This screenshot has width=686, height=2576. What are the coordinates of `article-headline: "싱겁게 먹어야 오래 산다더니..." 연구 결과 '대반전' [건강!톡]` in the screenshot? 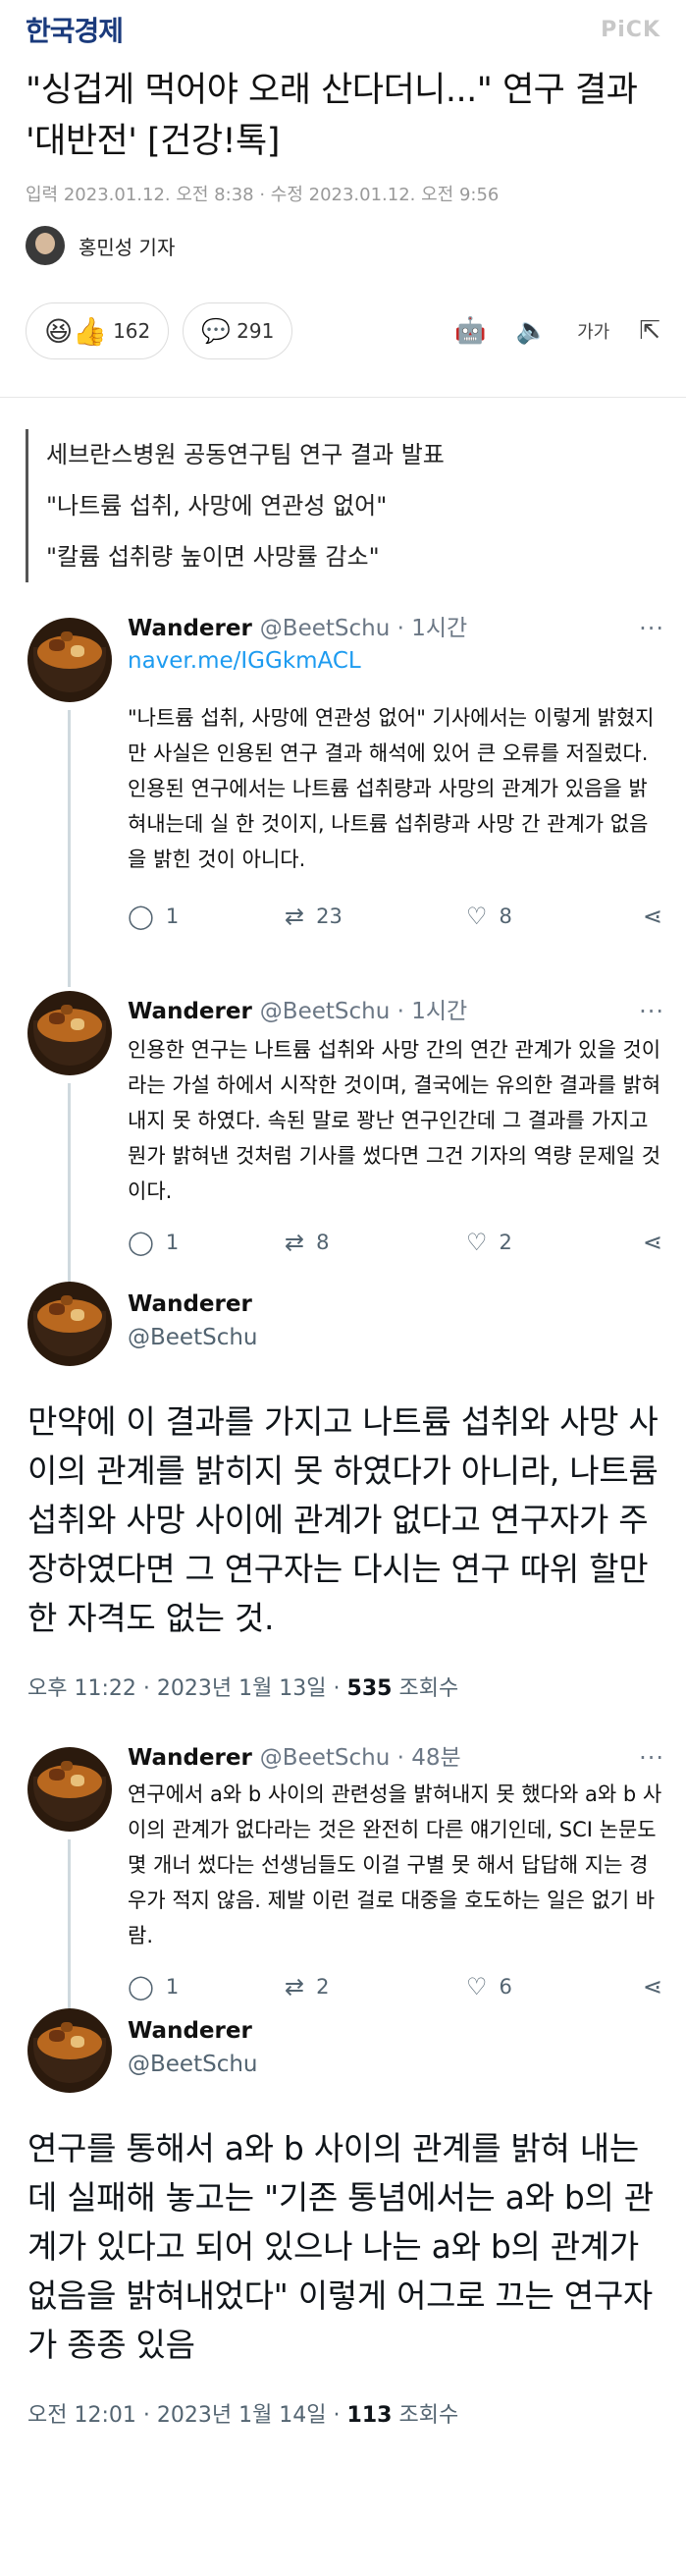 It's located at (332, 116).